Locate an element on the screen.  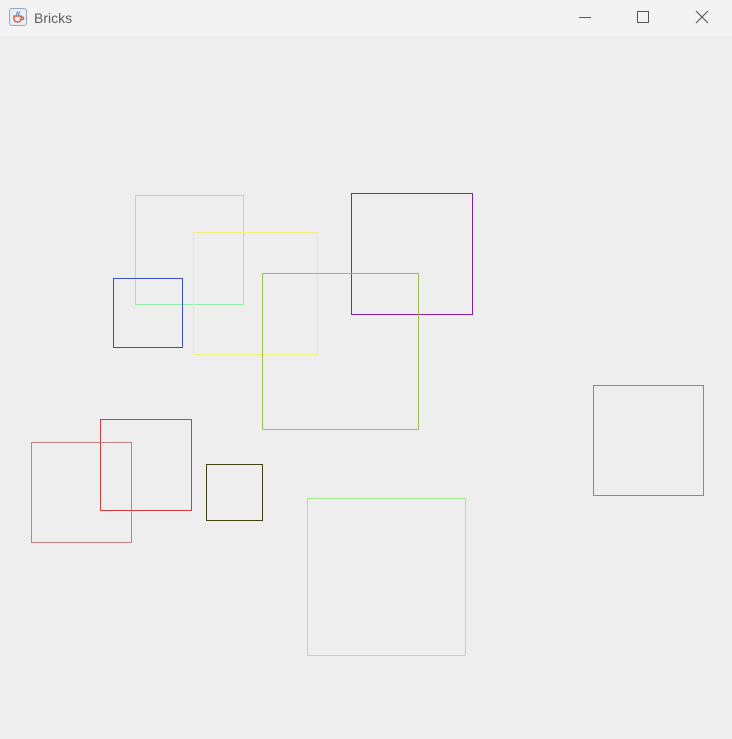
close-icon is located at coordinates (702, 16).